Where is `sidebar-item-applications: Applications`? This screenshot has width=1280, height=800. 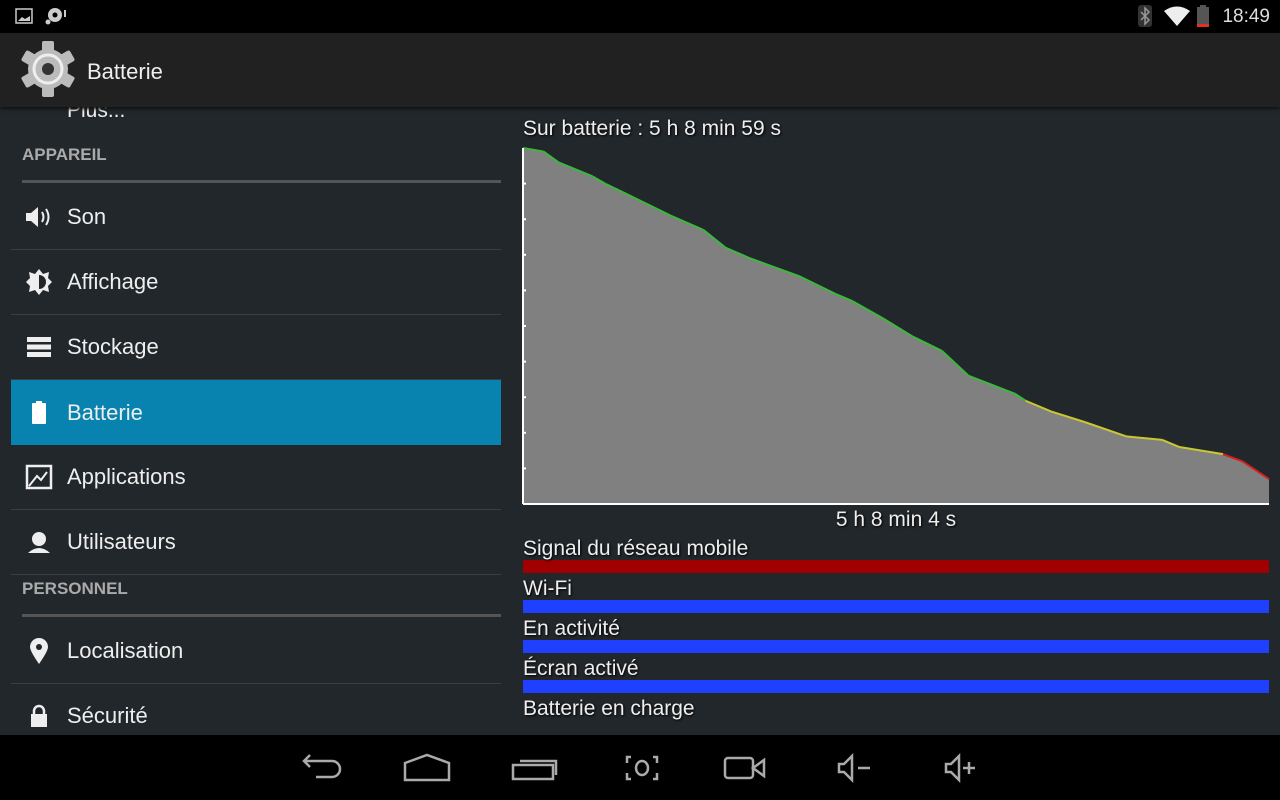 sidebar-item-applications: Applications is located at coordinates (256, 477).